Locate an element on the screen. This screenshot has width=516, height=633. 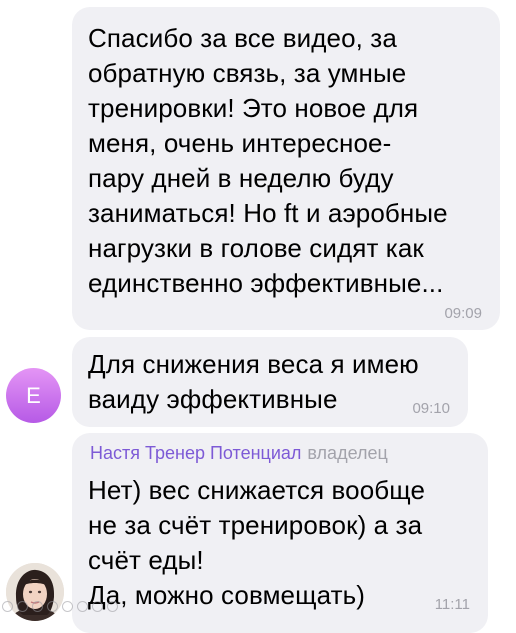
user-photo-icon is located at coordinates (35, 592).